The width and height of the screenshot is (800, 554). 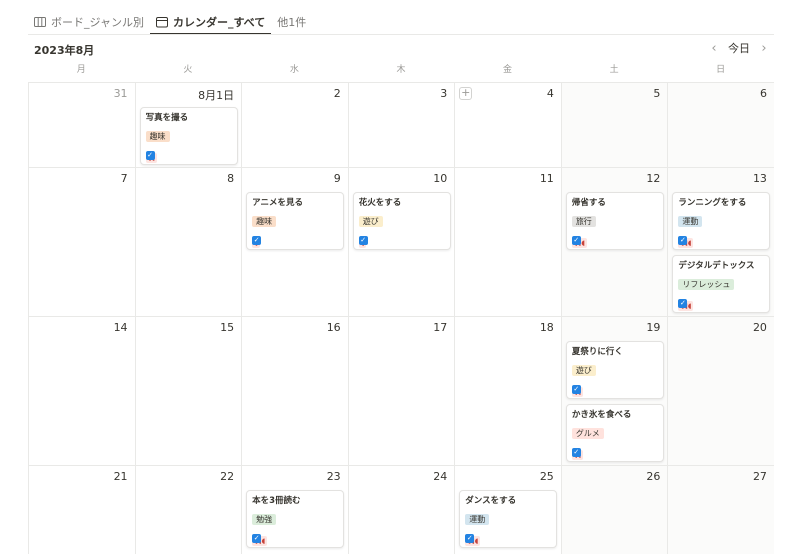 I want to click on event-title: 夏祭りに行く, so click(x=597, y=352).